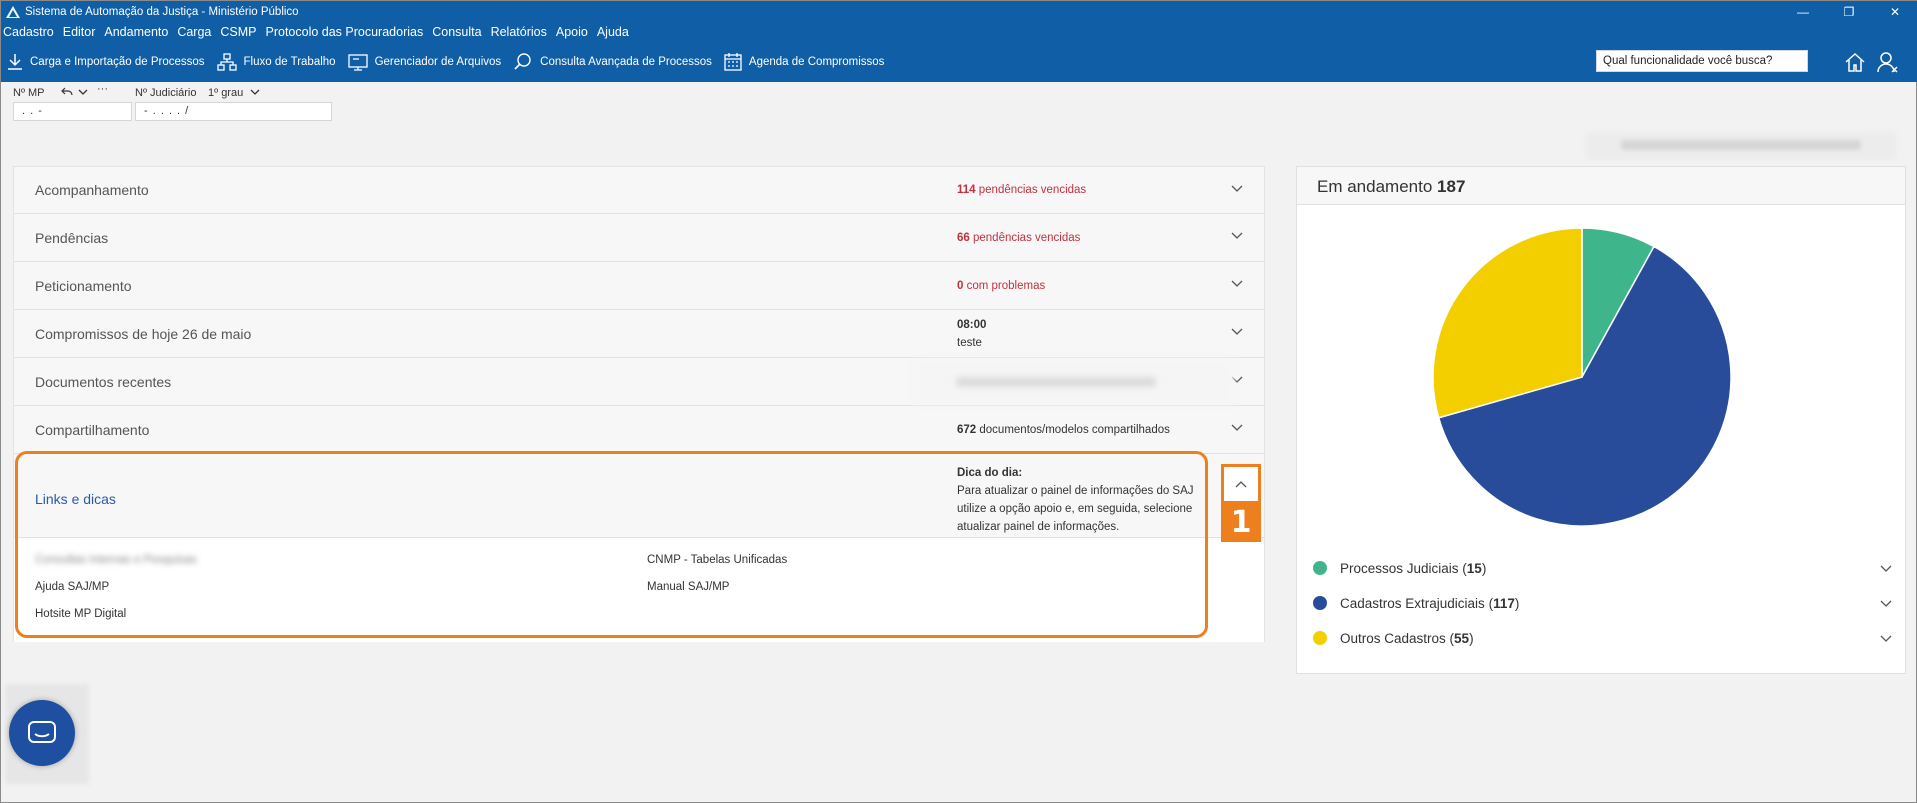 The image size is (1917, 803). Describe the element at coordinates (1803, 11) in the screenshot. I see `minimize-button: —` at that location.